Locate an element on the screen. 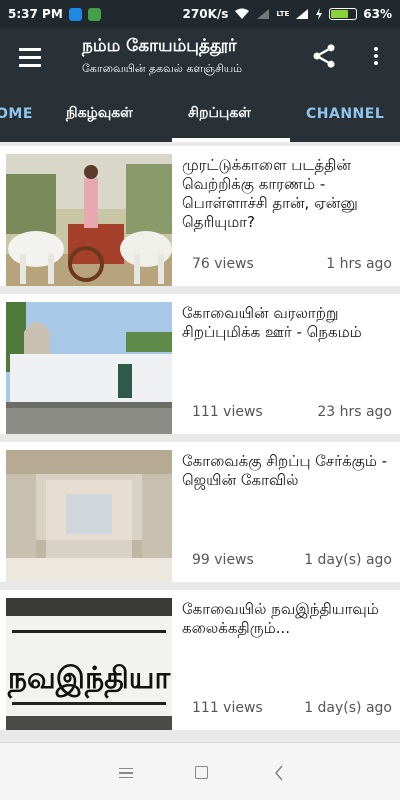  more-vert-icon is located at coordinates (376, 56).